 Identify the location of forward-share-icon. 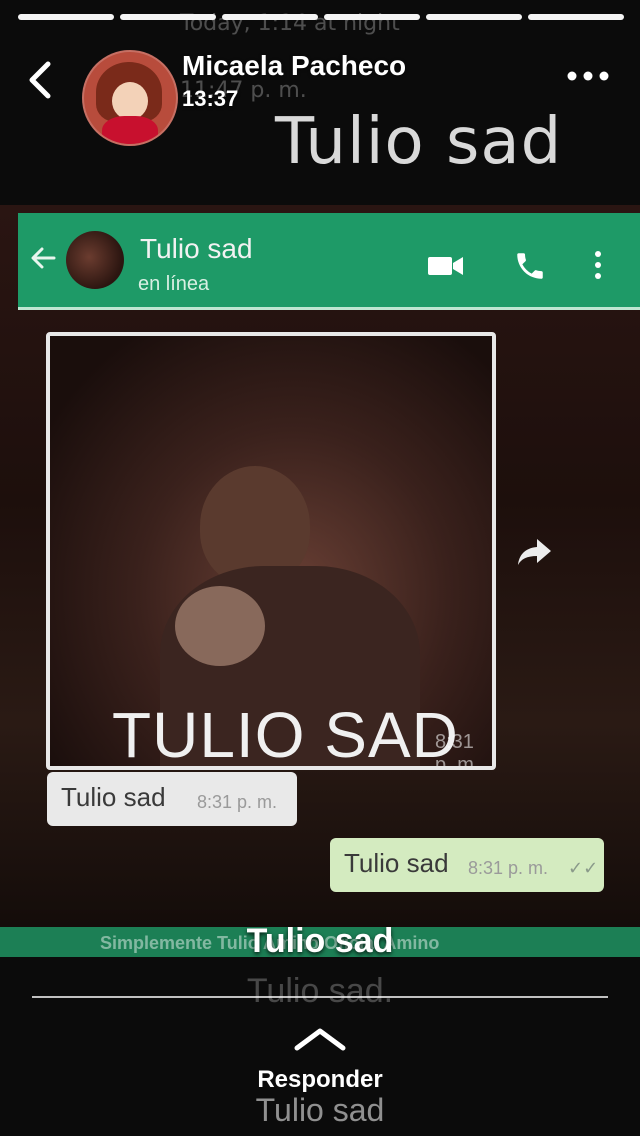
(534, 552).